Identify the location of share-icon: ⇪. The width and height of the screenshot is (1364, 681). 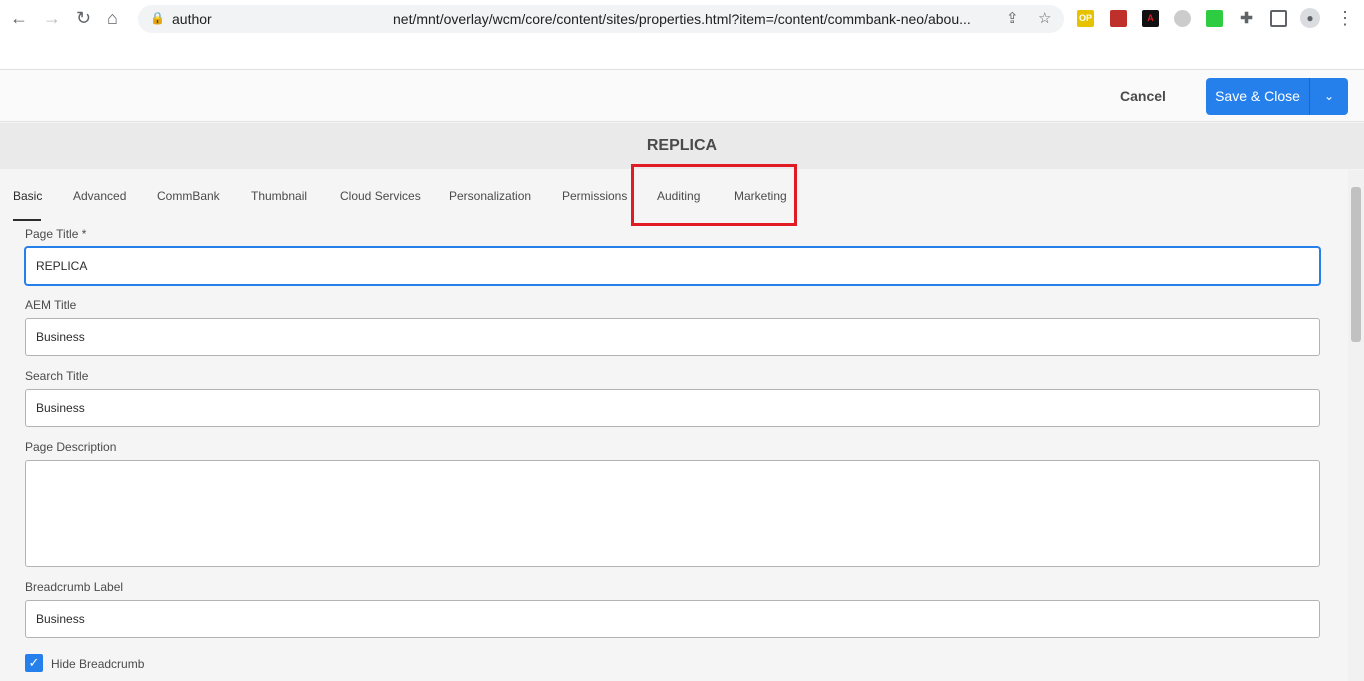
(1012, 18).